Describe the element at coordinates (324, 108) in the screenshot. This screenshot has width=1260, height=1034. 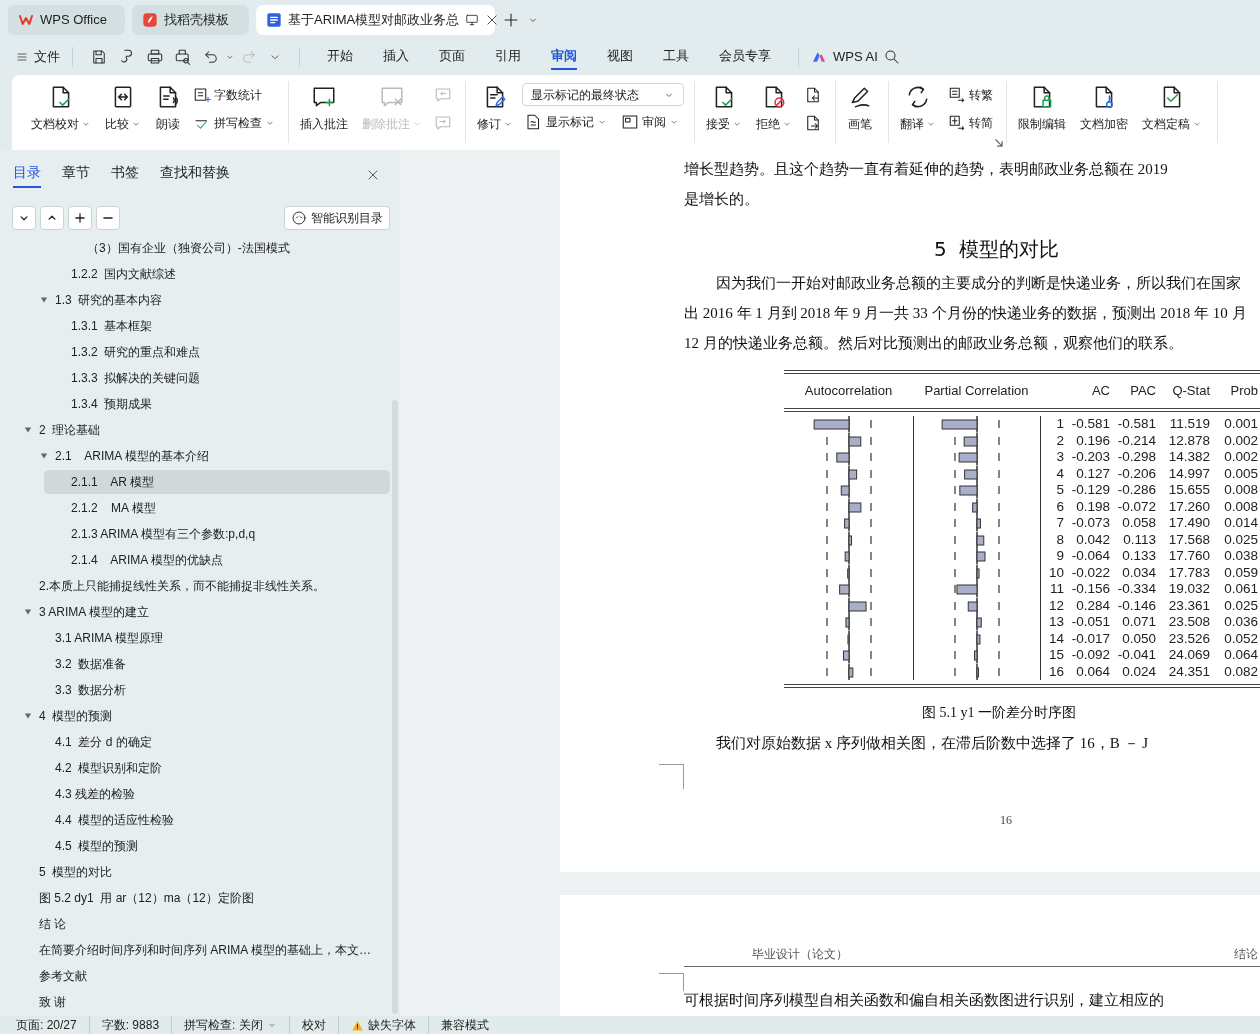
I see `ribbon-button: 插入批注` at that location.